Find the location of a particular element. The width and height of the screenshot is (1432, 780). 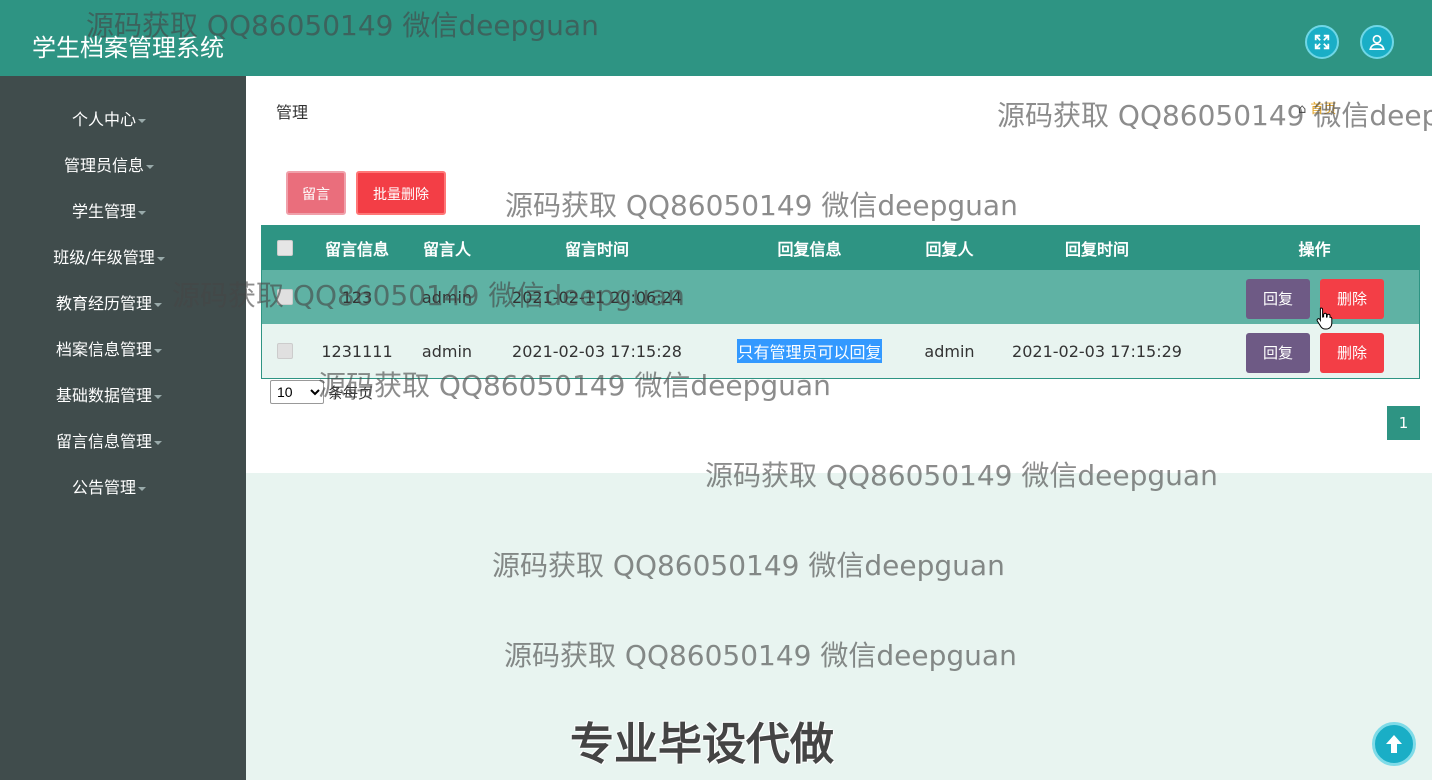

hand-cursor-icon is located at coordinates (1324, 318).